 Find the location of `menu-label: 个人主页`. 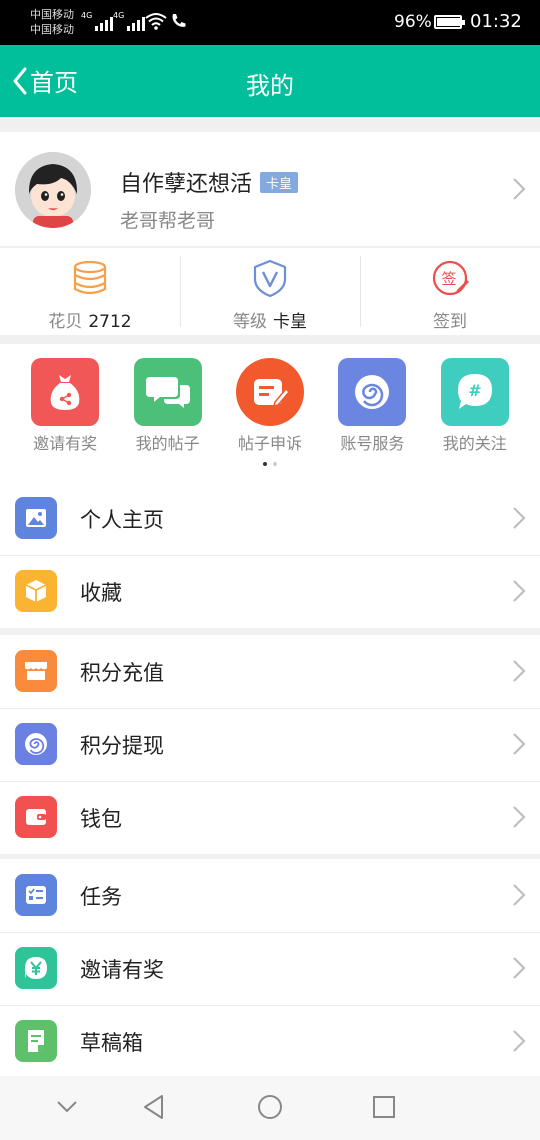

menu-label: 个人主页 is located at coordinates (122, 520).